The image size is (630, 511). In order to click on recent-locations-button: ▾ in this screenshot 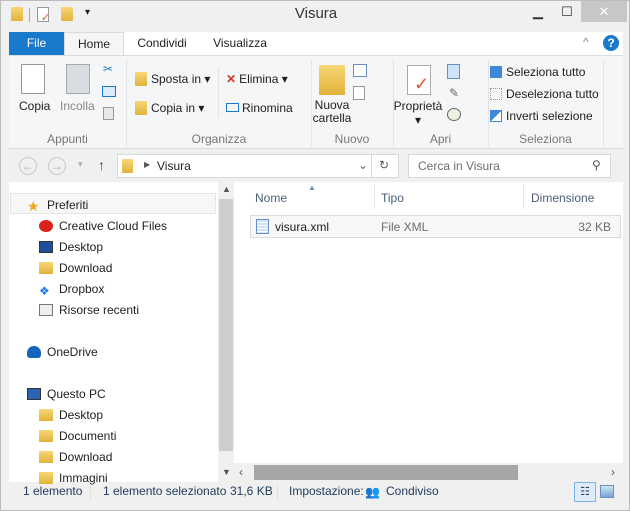, I will do `click(80, 164)`.